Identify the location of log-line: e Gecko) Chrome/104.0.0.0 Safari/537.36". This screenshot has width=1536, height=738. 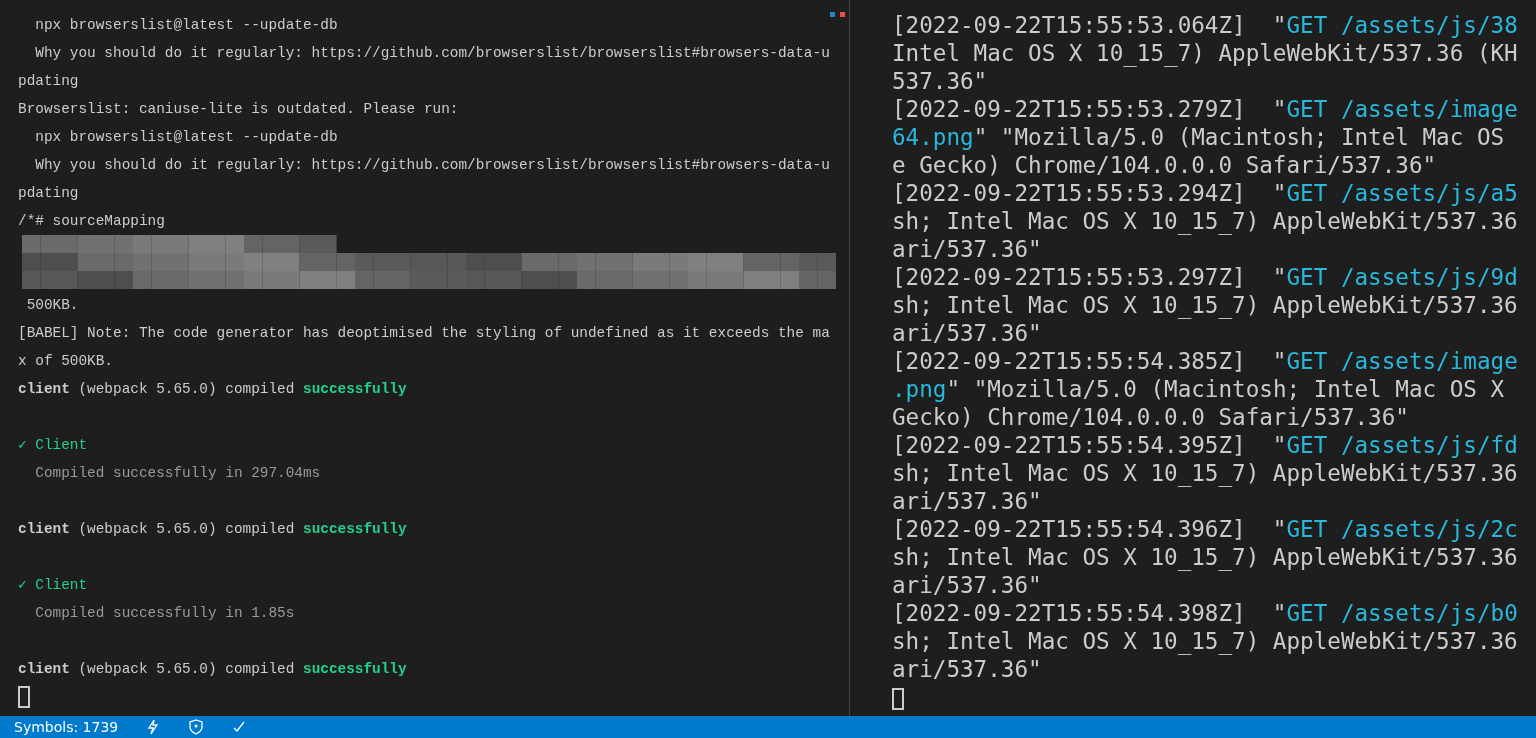
(1165, 165).